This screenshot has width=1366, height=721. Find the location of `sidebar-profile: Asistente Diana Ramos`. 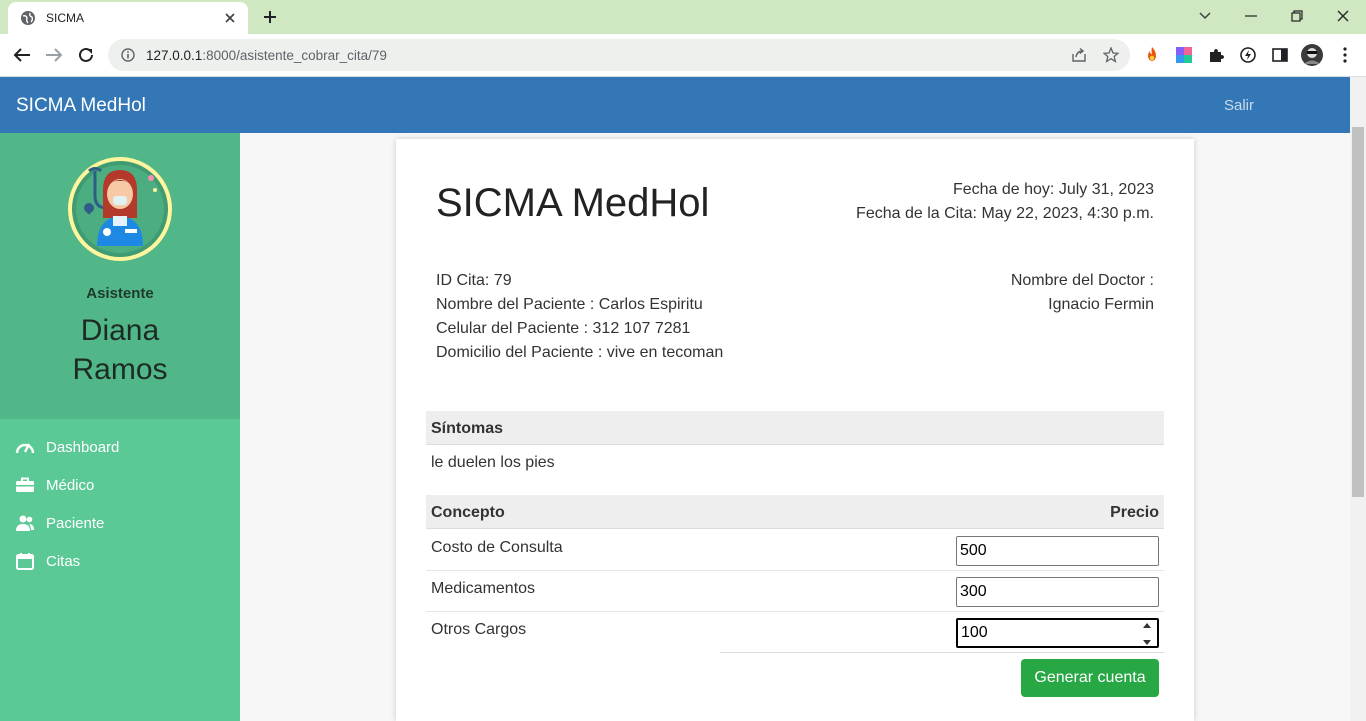

sidebar-profile: Asistente Diana Ramos is located at coordinates (120, 276).